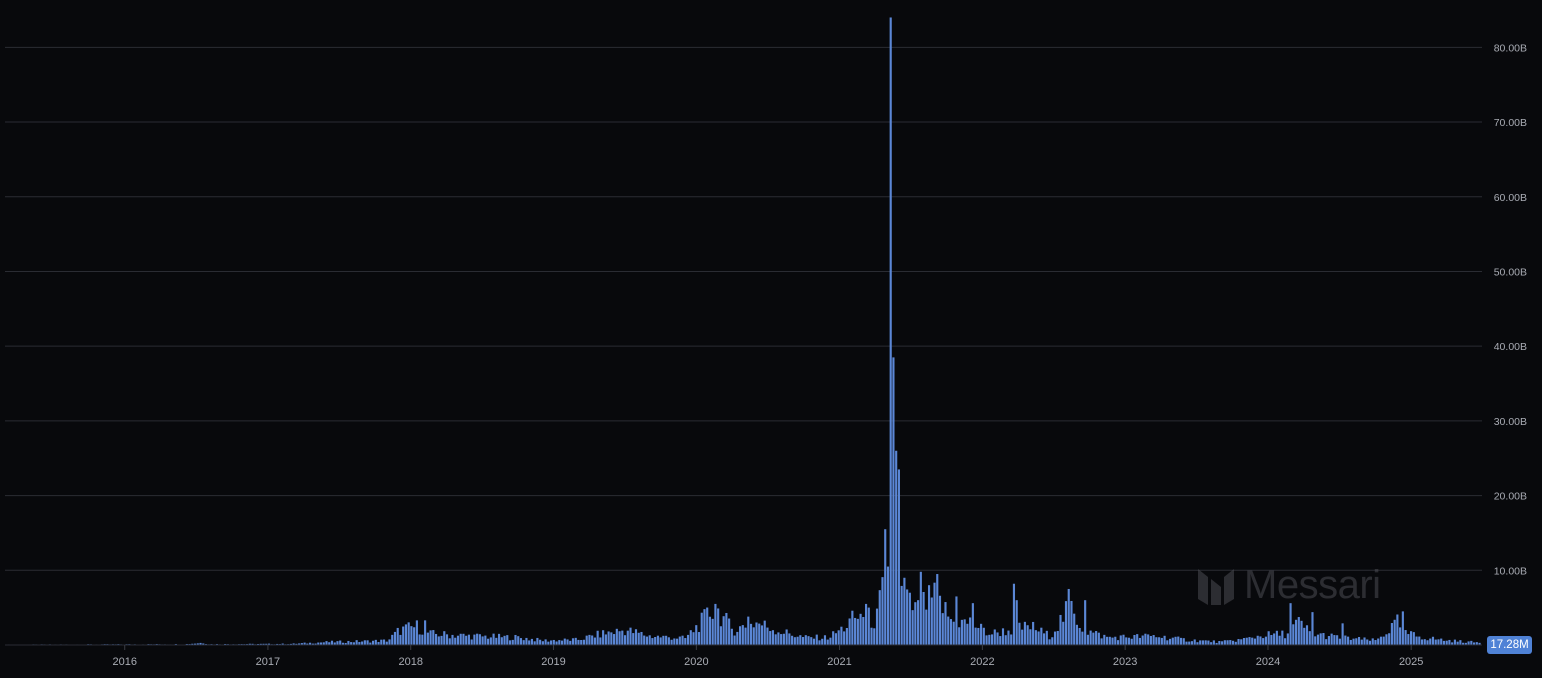  Describe the element at coordinates (1510, 123) in the screenshot. I see `y-tick-label: 70.00B` at that location.